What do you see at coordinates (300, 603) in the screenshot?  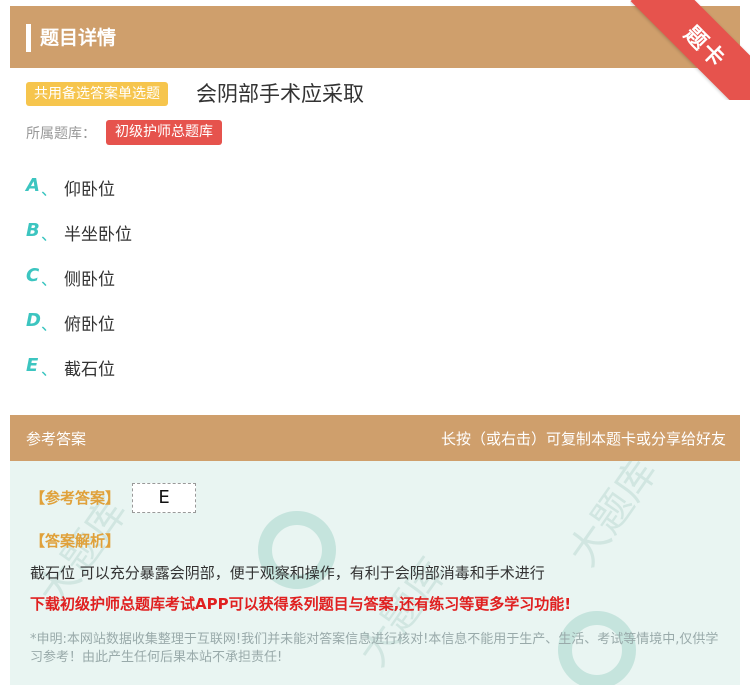 I see `app-download-promo: 下载初级护师总题库考试APP可以获得系列题目与答案,还有练习等更多学习功能!` at bounding box center [300, 603].